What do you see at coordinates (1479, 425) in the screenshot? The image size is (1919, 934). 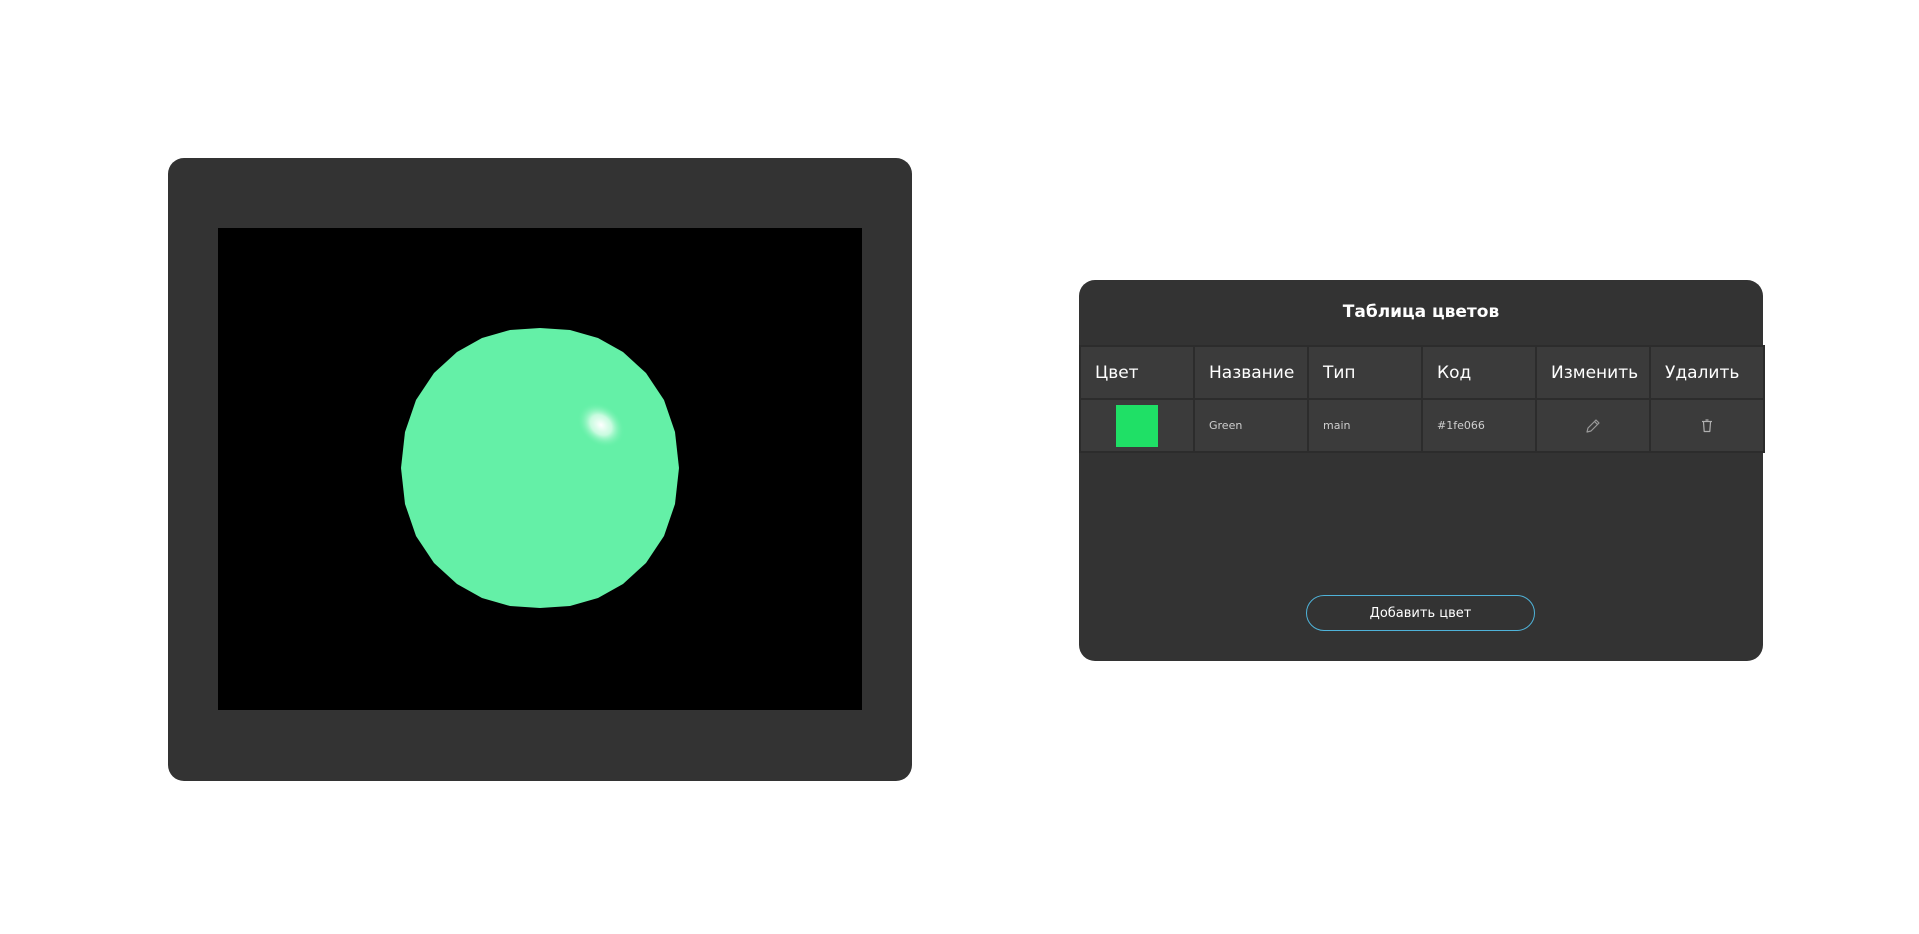 I see `code-cell: #1fe066` at bounding box center [1479, 425].